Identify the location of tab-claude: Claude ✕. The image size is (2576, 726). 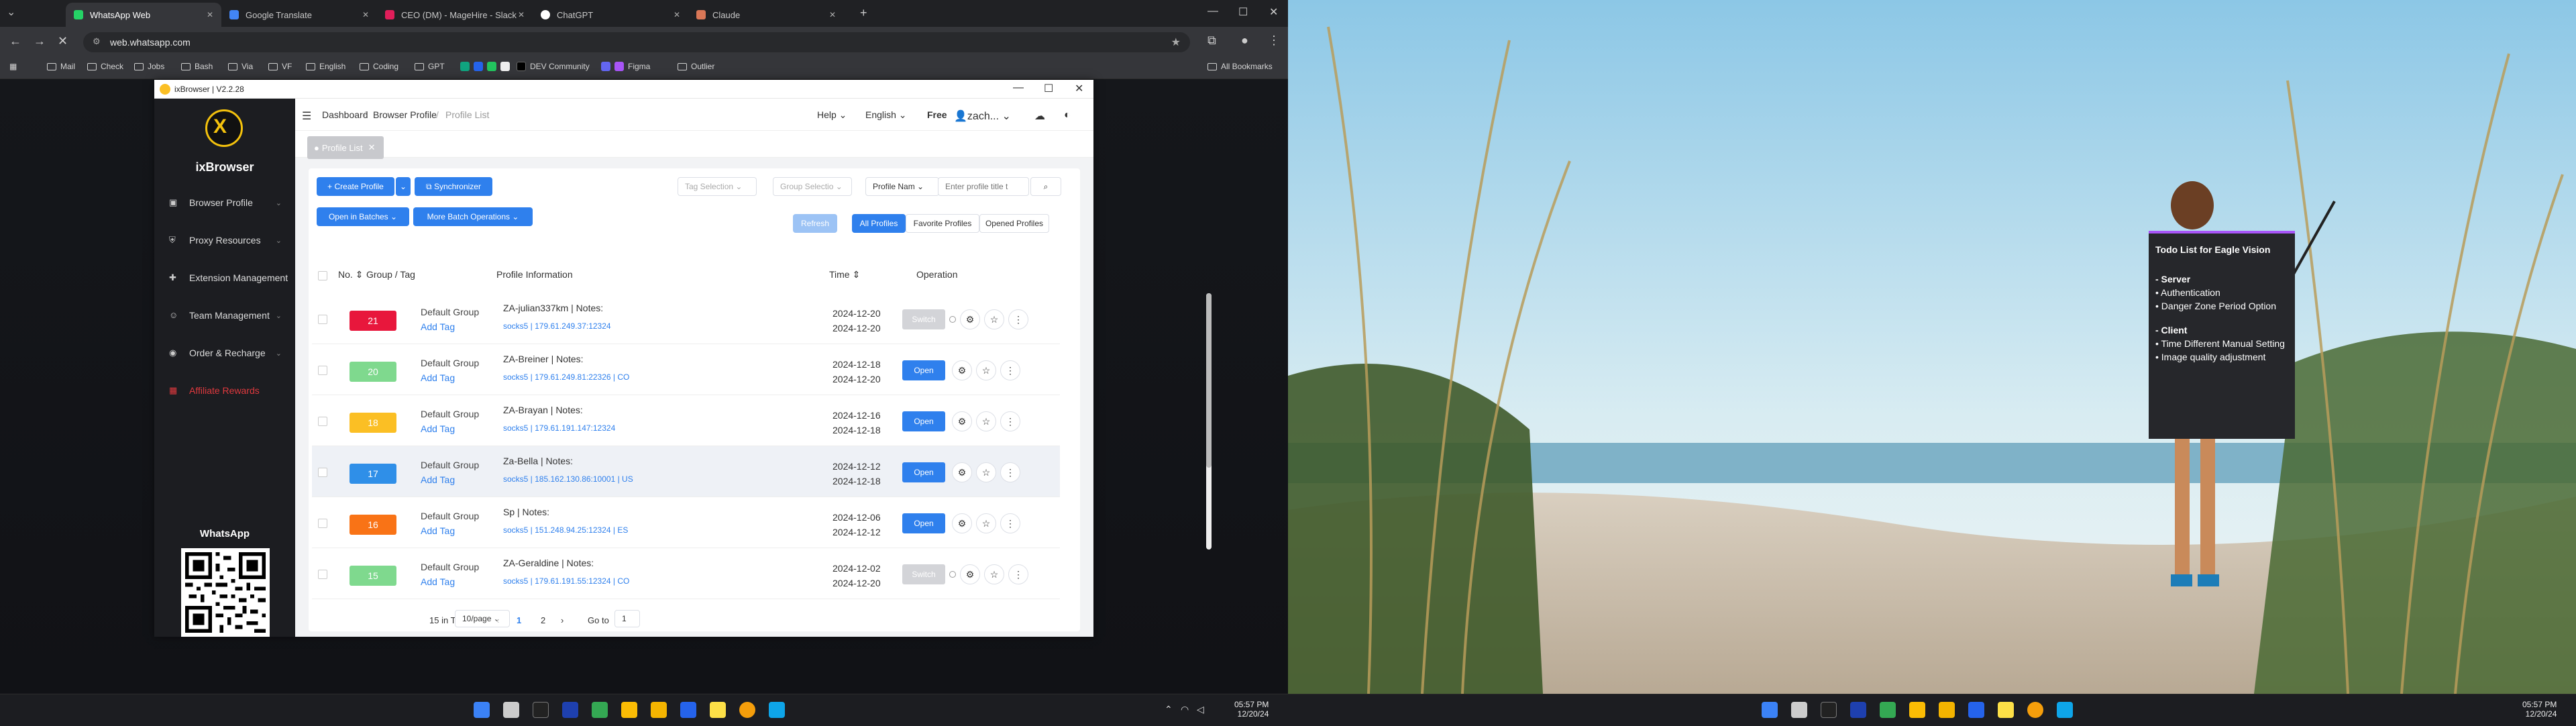
(766, 15).